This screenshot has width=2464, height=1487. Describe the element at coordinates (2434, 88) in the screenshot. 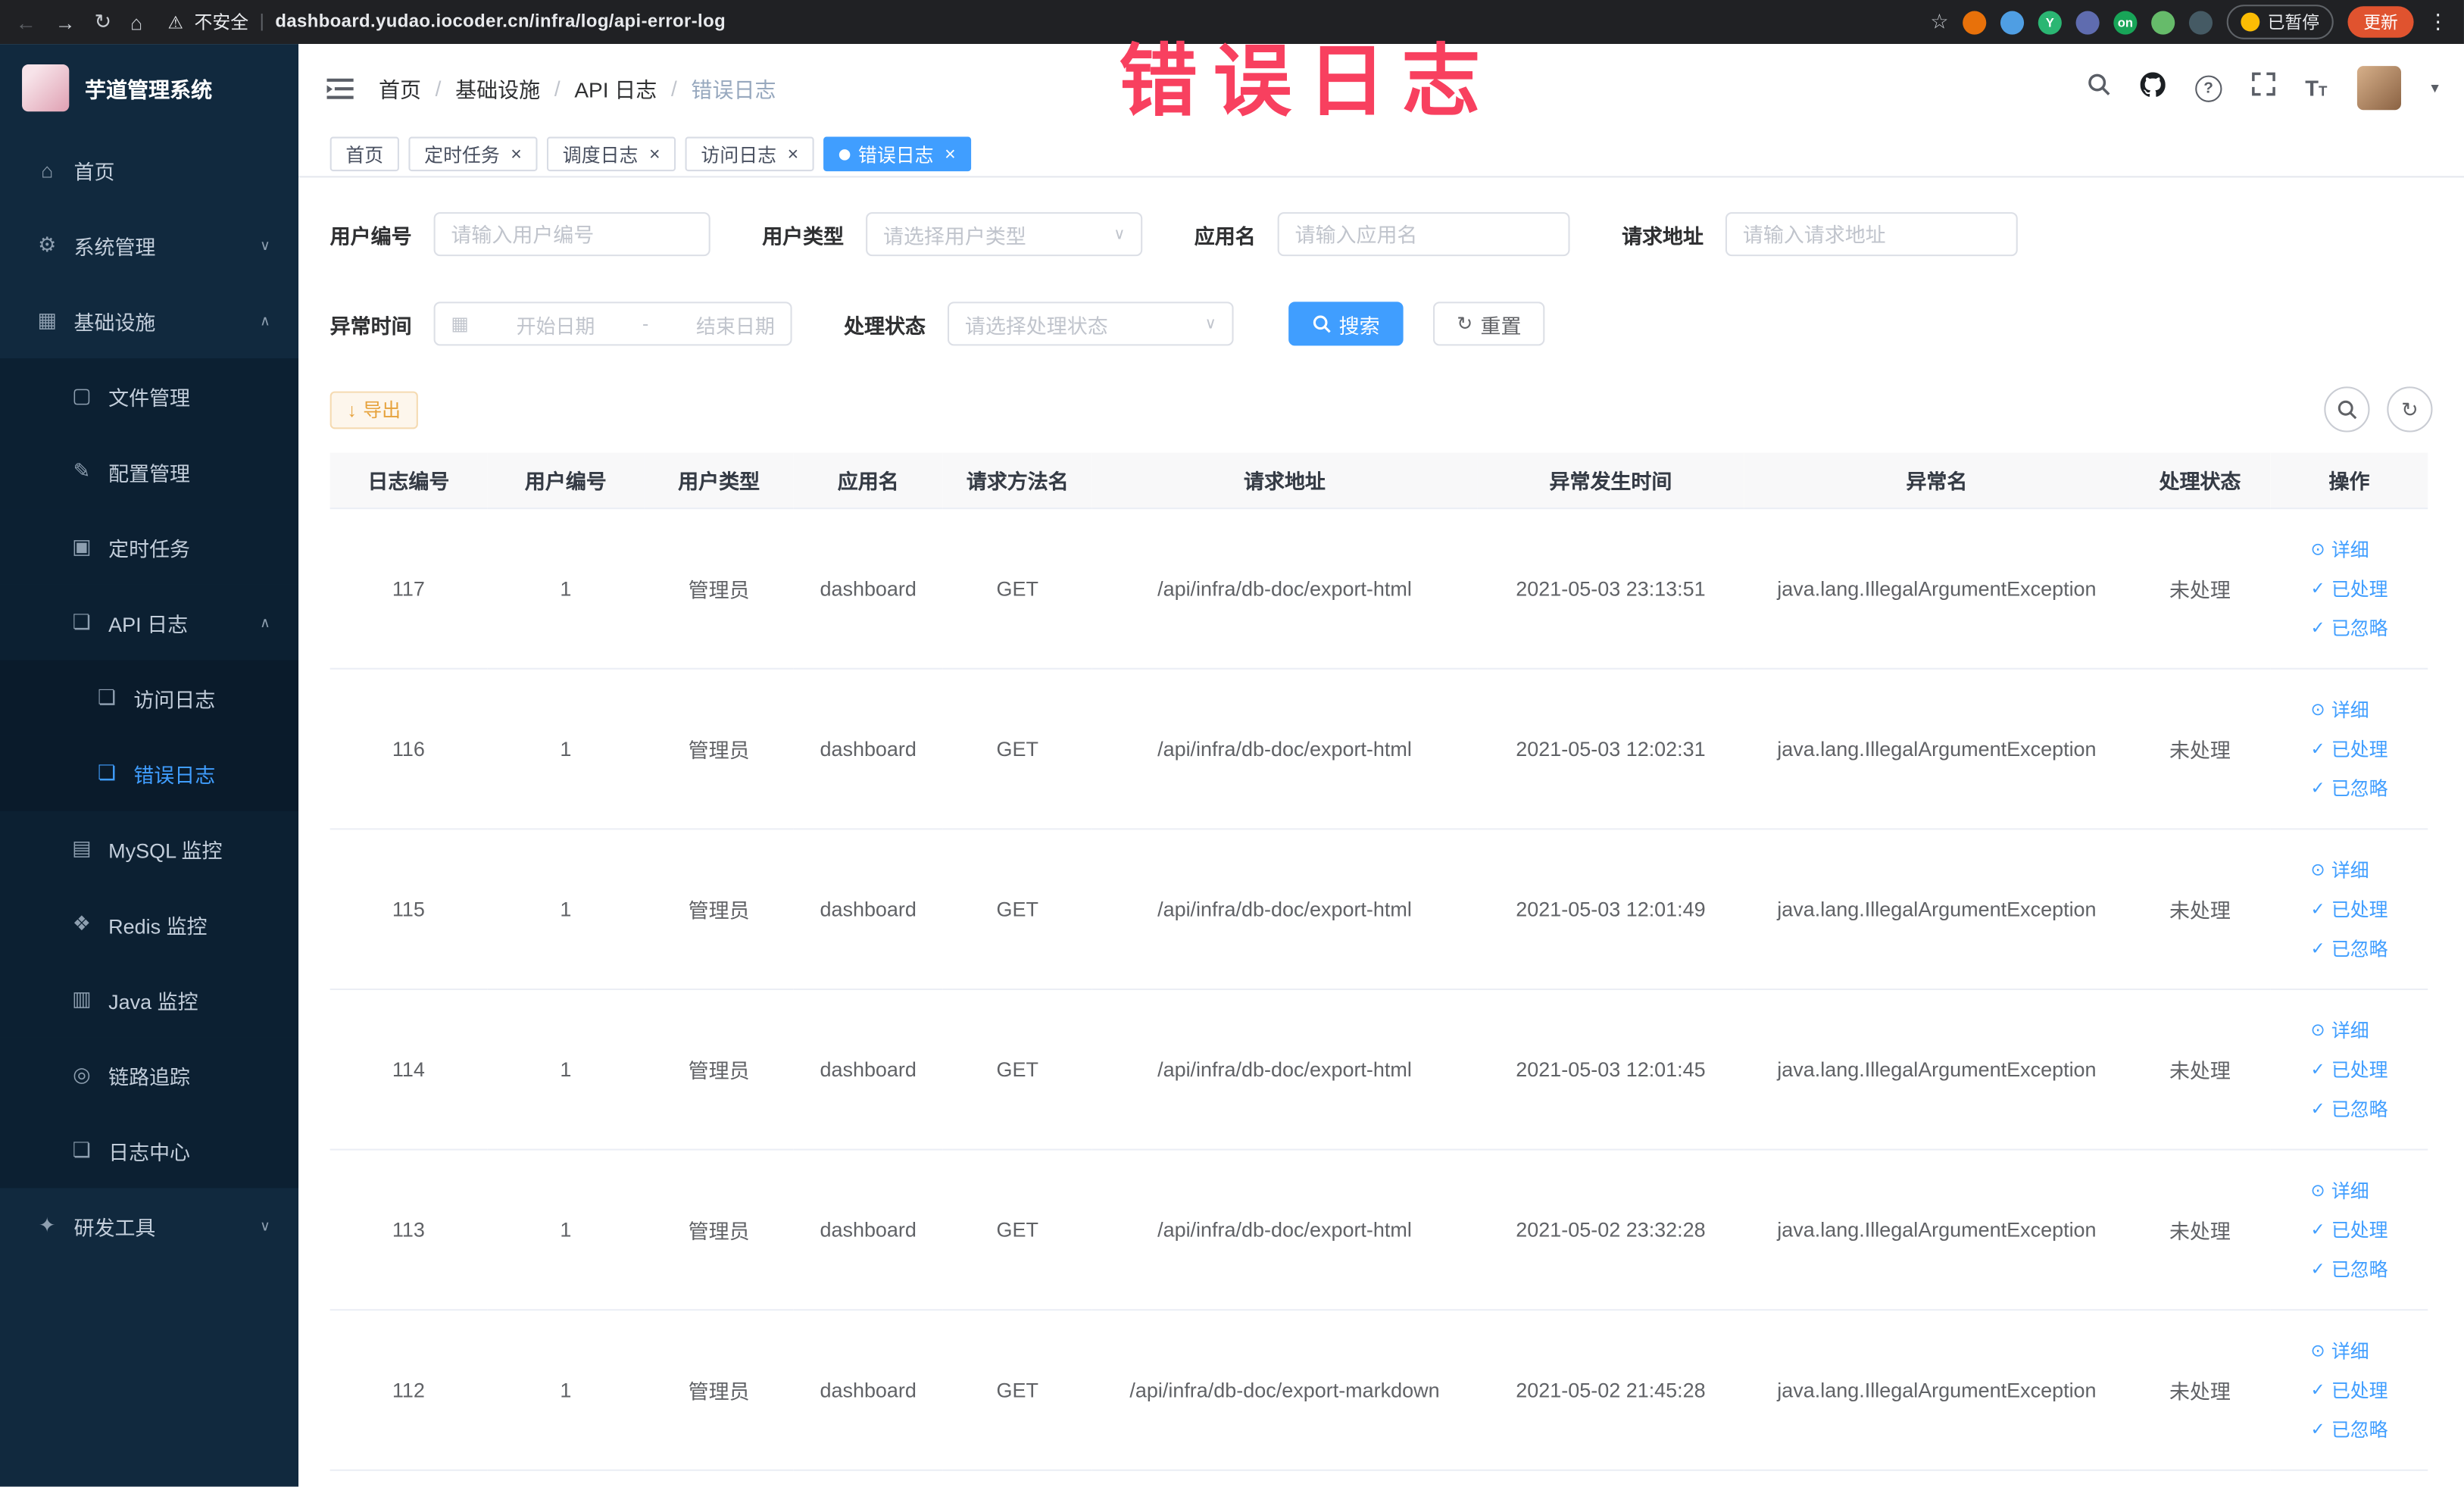

I see `chevron-down-icon: ▾` at that location.